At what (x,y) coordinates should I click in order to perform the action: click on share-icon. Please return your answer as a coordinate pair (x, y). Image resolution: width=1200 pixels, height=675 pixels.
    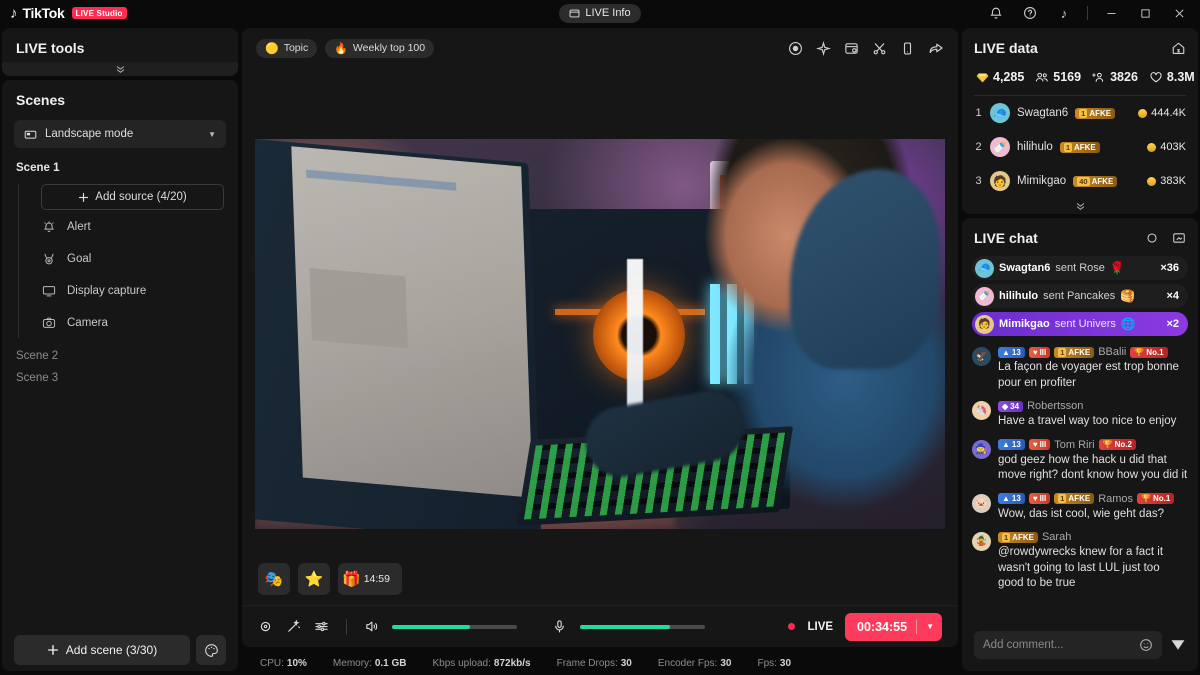
    Looking at the image, I should click on (936, 48).